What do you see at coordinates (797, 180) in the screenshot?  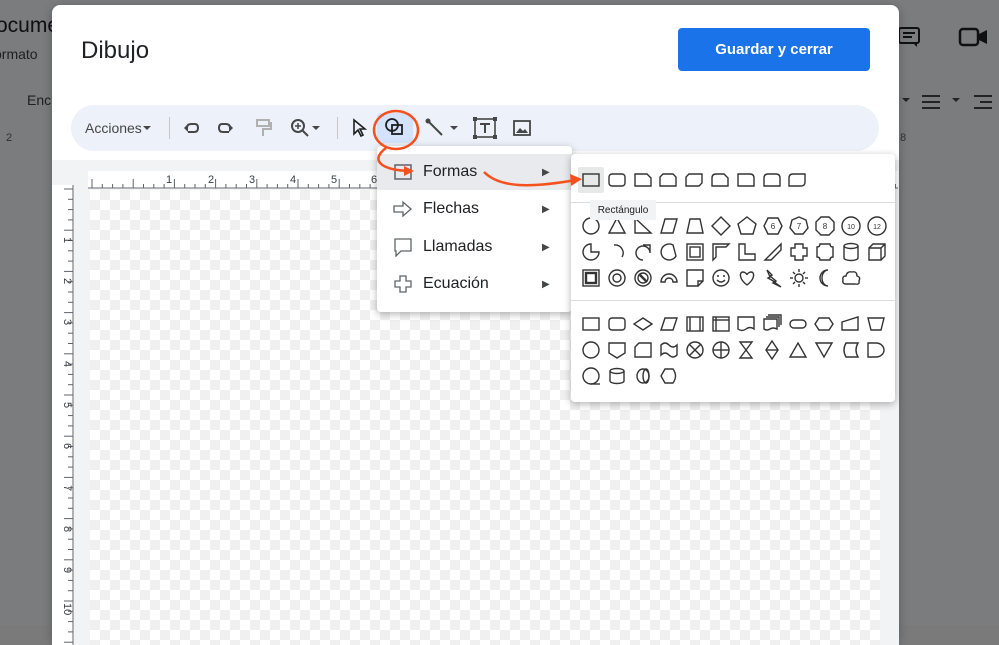 I see `round-diagonal-shape-icon` at bounding box center [797, 180].